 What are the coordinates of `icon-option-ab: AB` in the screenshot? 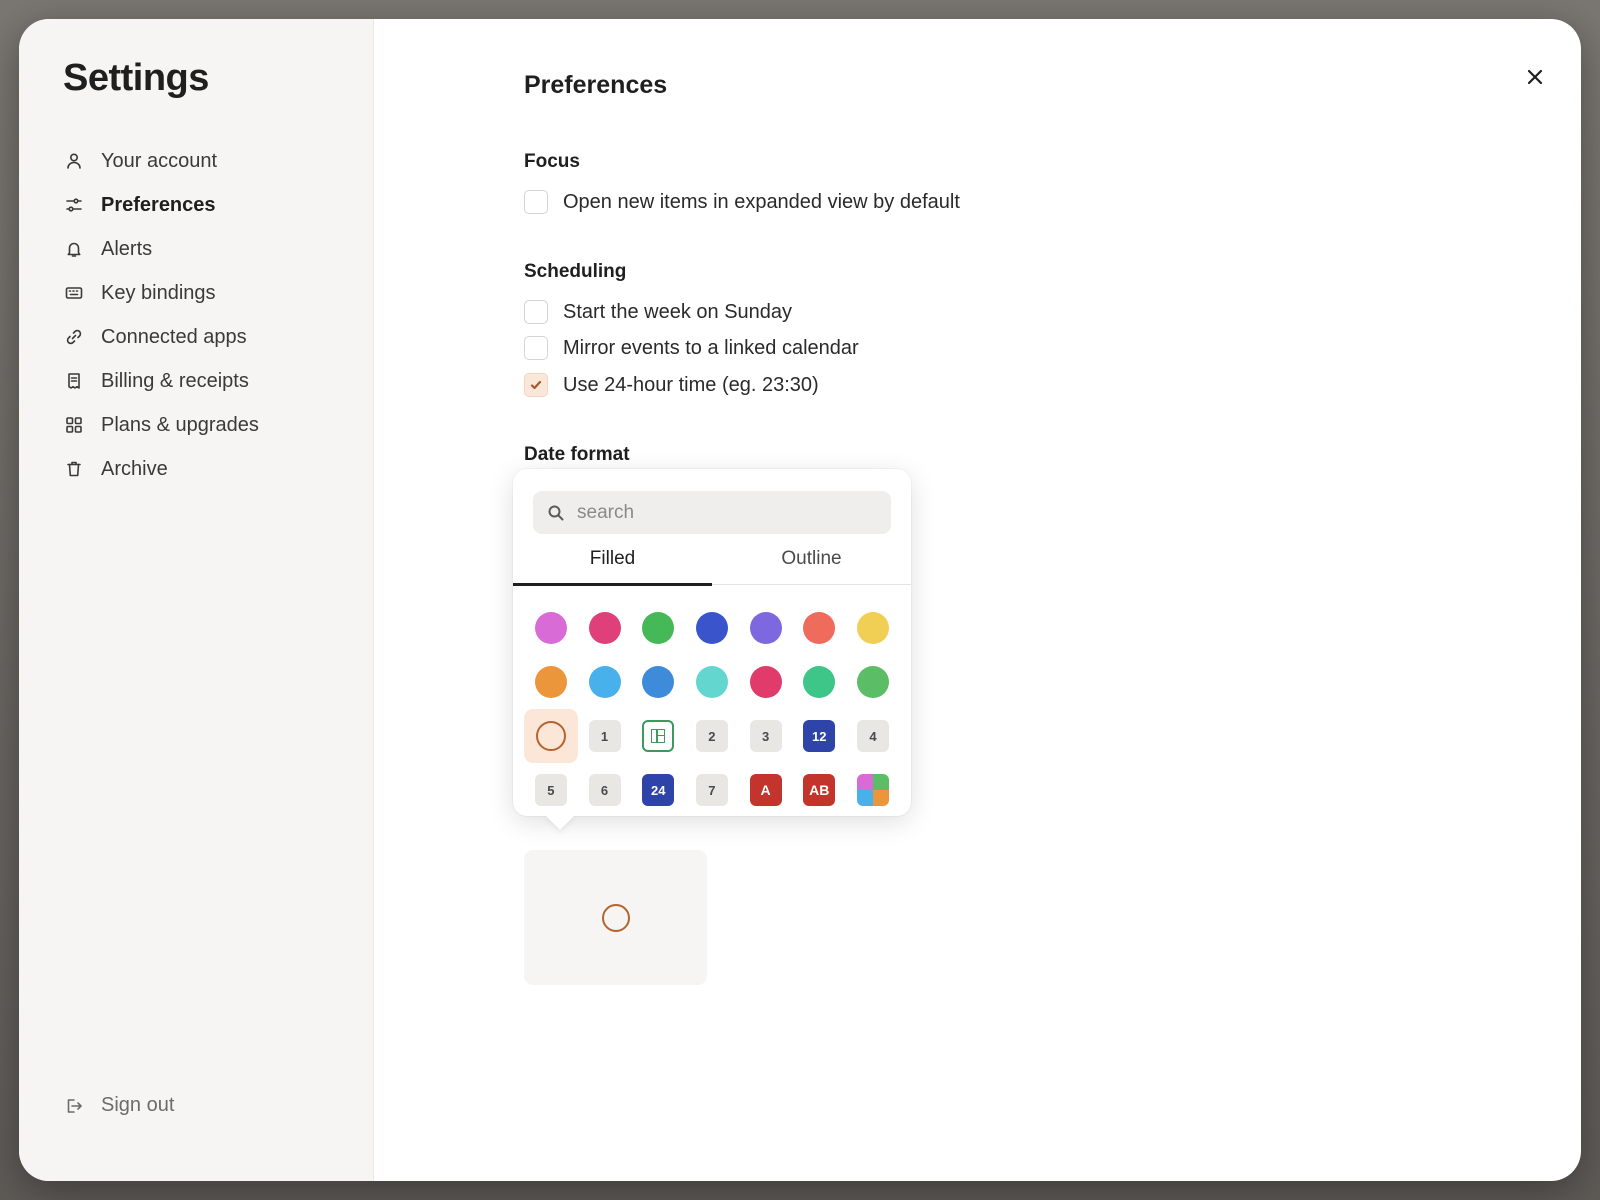 It's located at (819, 790).